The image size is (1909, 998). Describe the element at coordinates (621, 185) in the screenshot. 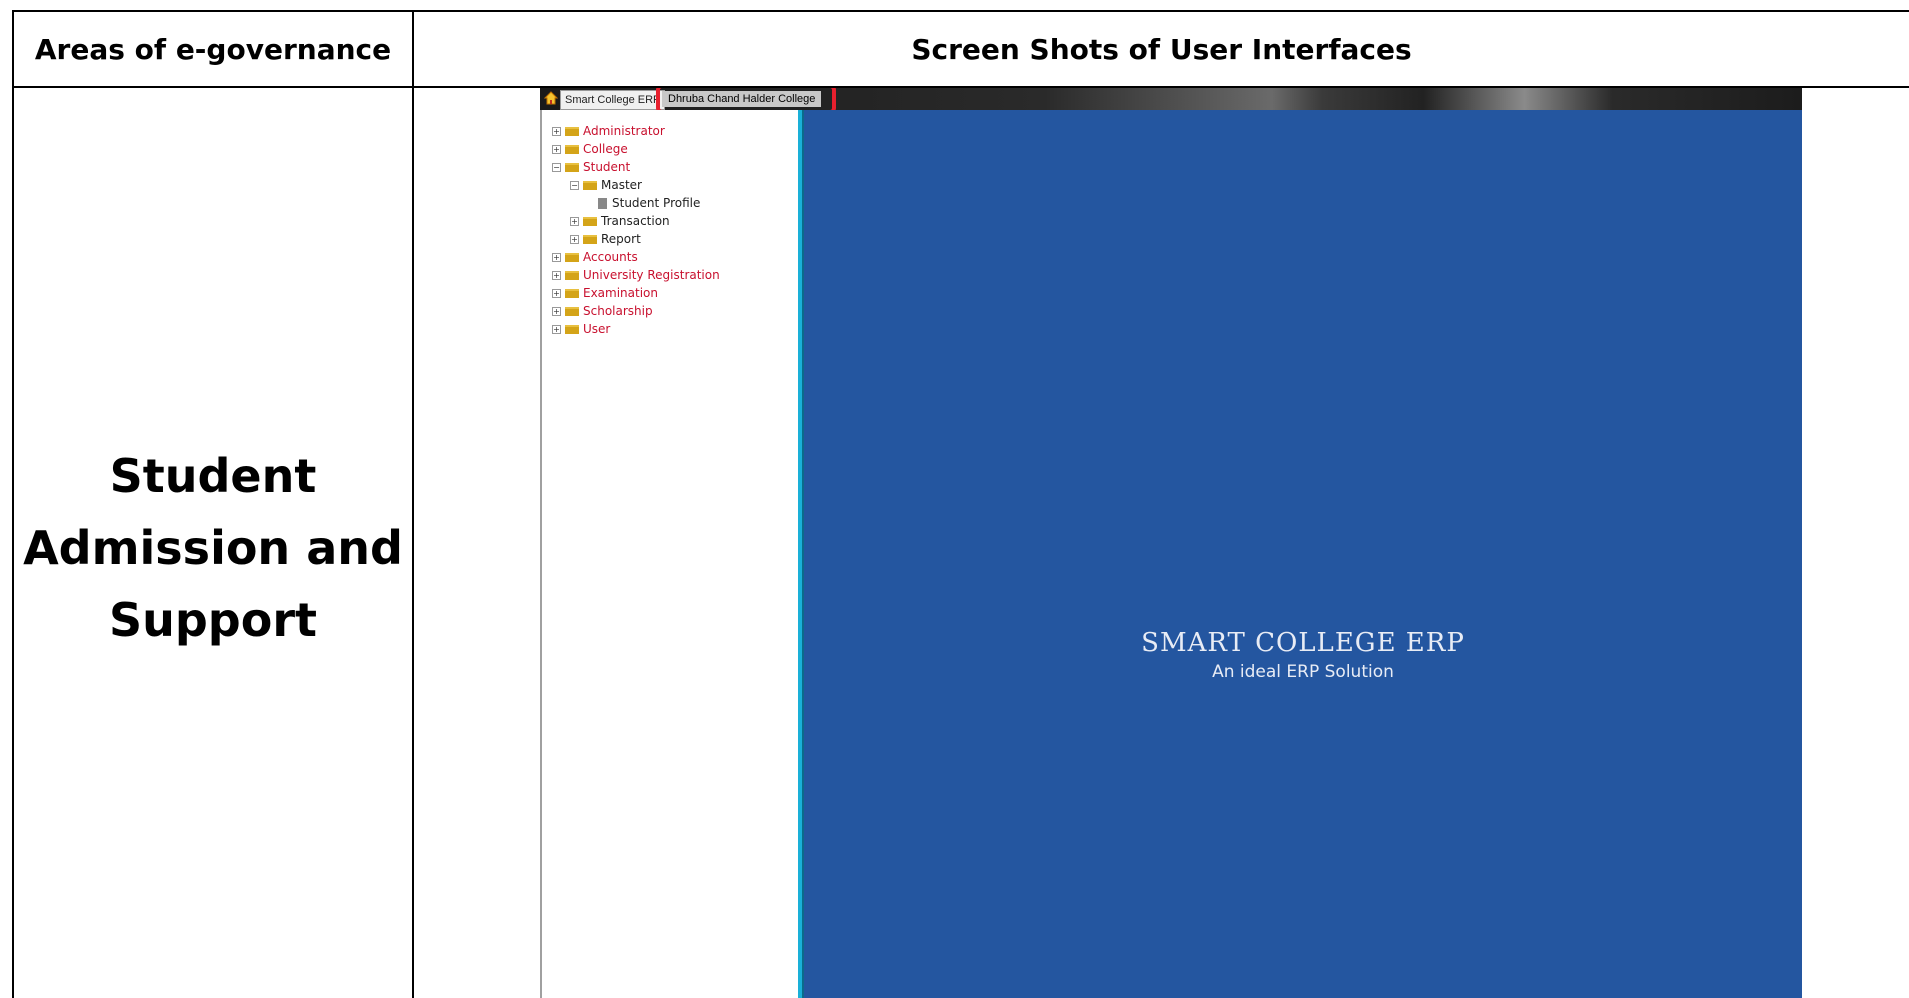

I see `tree-item-label: Master` at that location.